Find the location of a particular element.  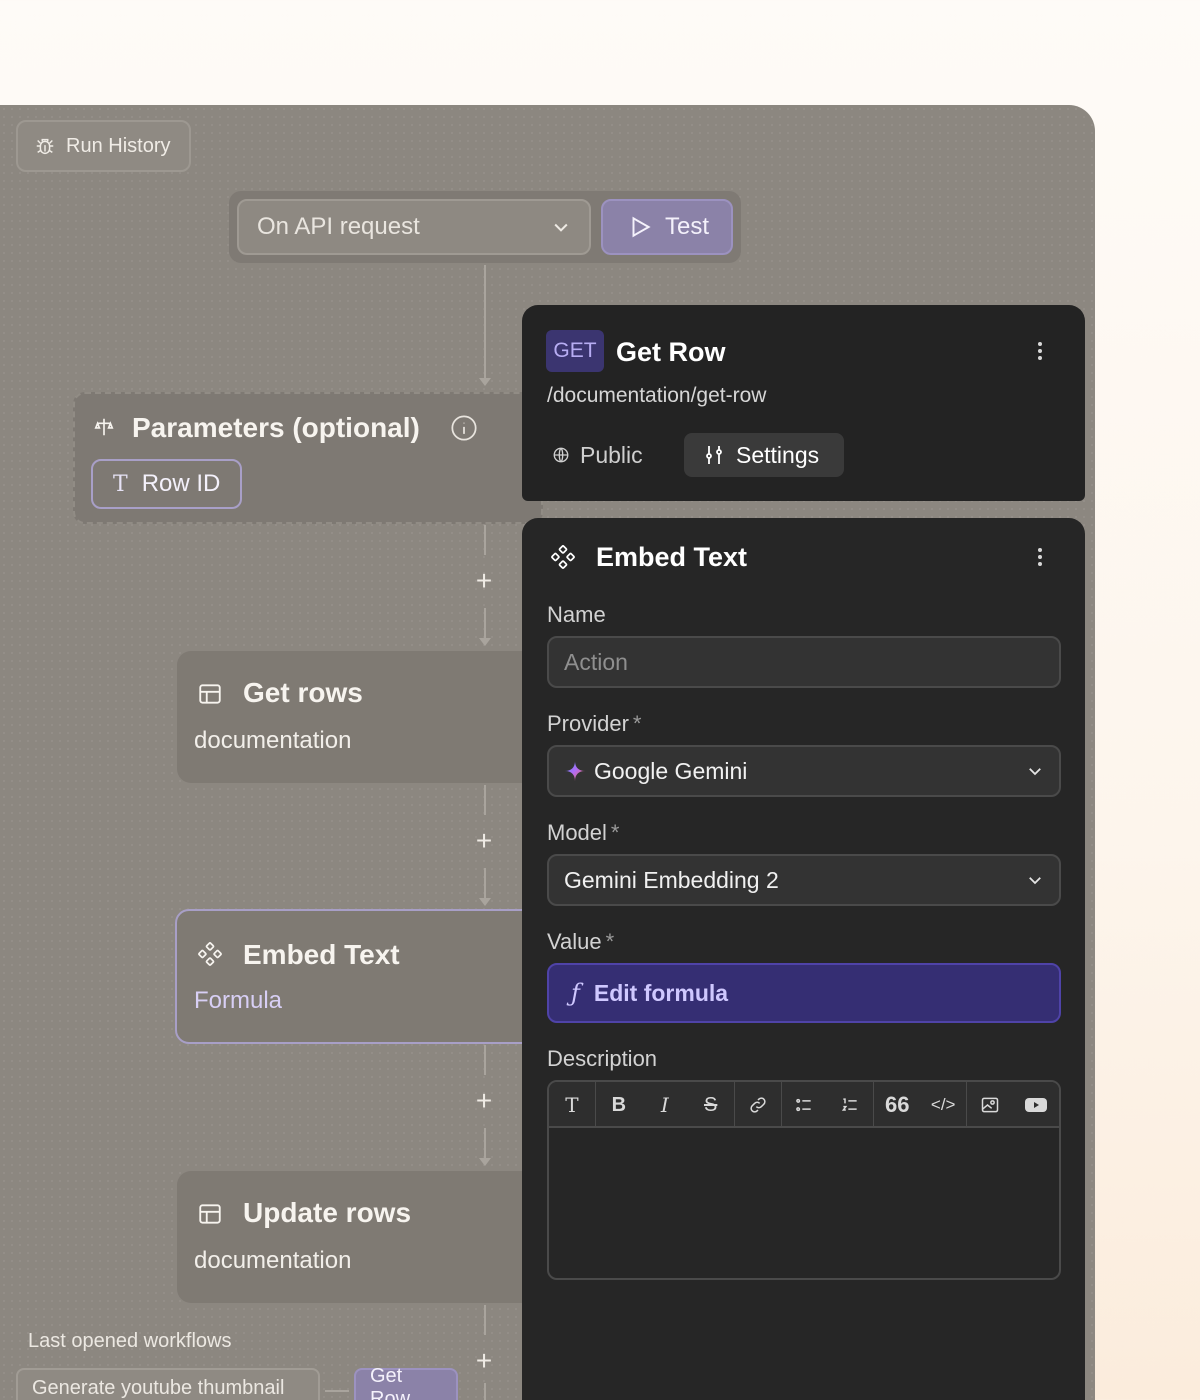

embed-text-node: Embed Text Formula is located at coordinates (359, 976).